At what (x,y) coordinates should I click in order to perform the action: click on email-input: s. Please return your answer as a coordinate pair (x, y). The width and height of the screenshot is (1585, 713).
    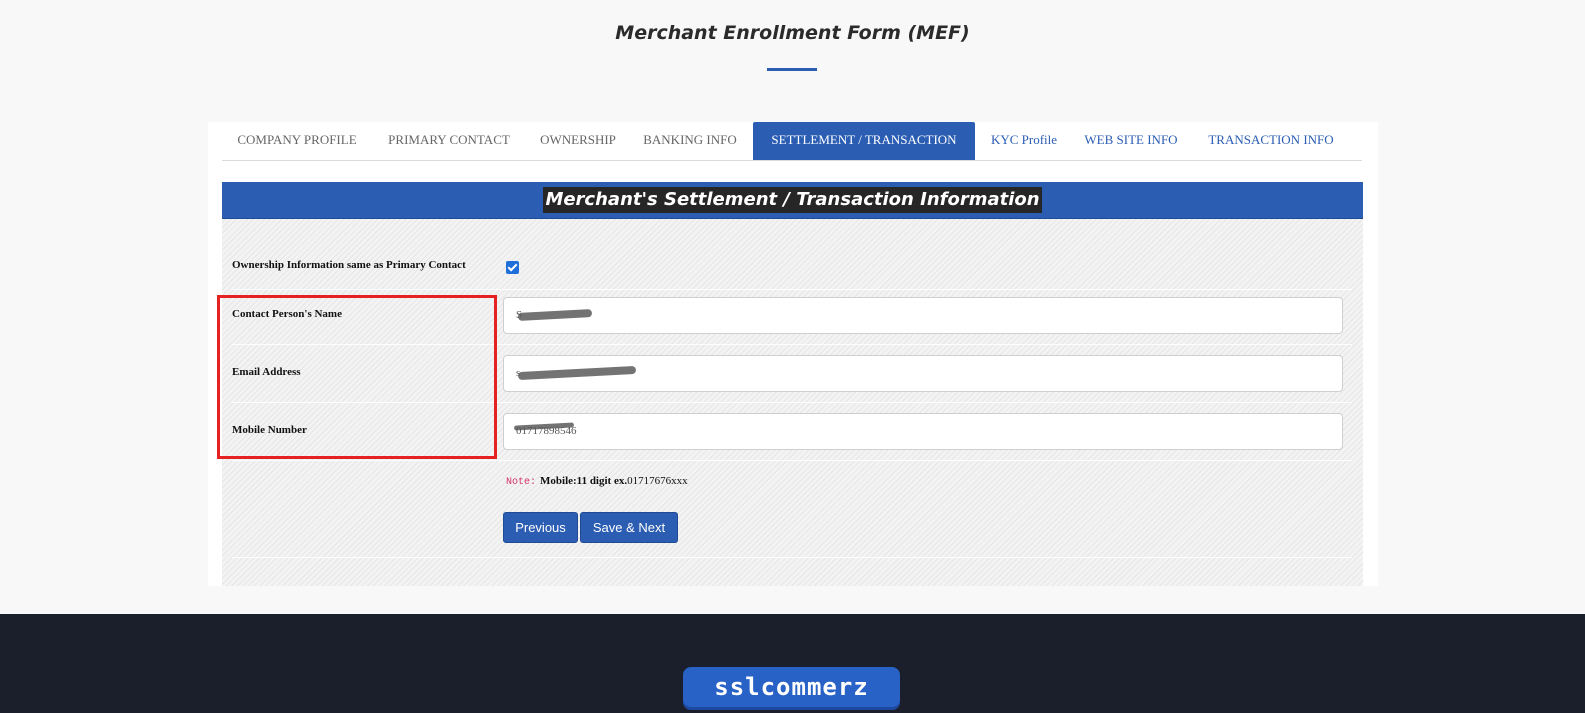
    Looking at the image, I should click on (923, 373).